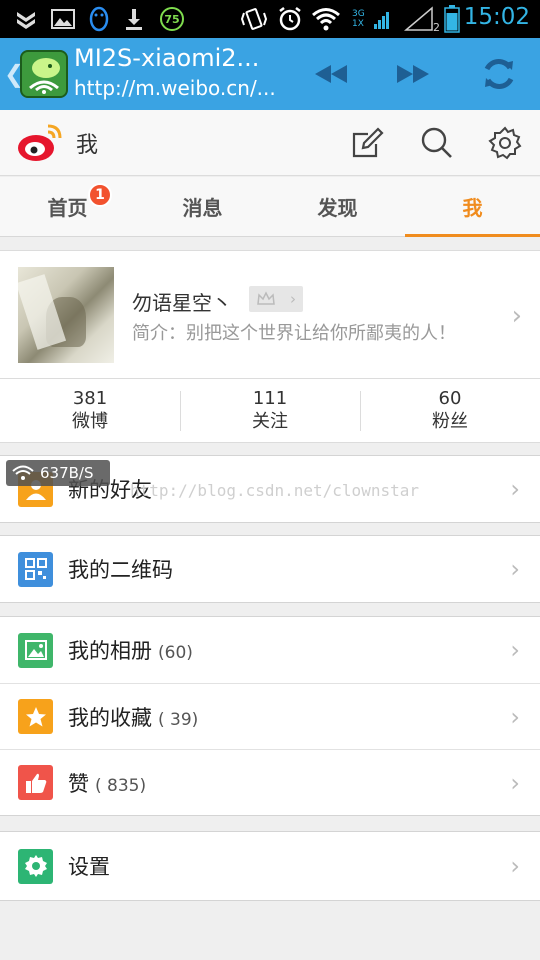 This screenshot has height=960, width=540. What do you see at coordinates (367, 143) in the screenshot?
I see `compose-icon` at bounding box center [367, 143].